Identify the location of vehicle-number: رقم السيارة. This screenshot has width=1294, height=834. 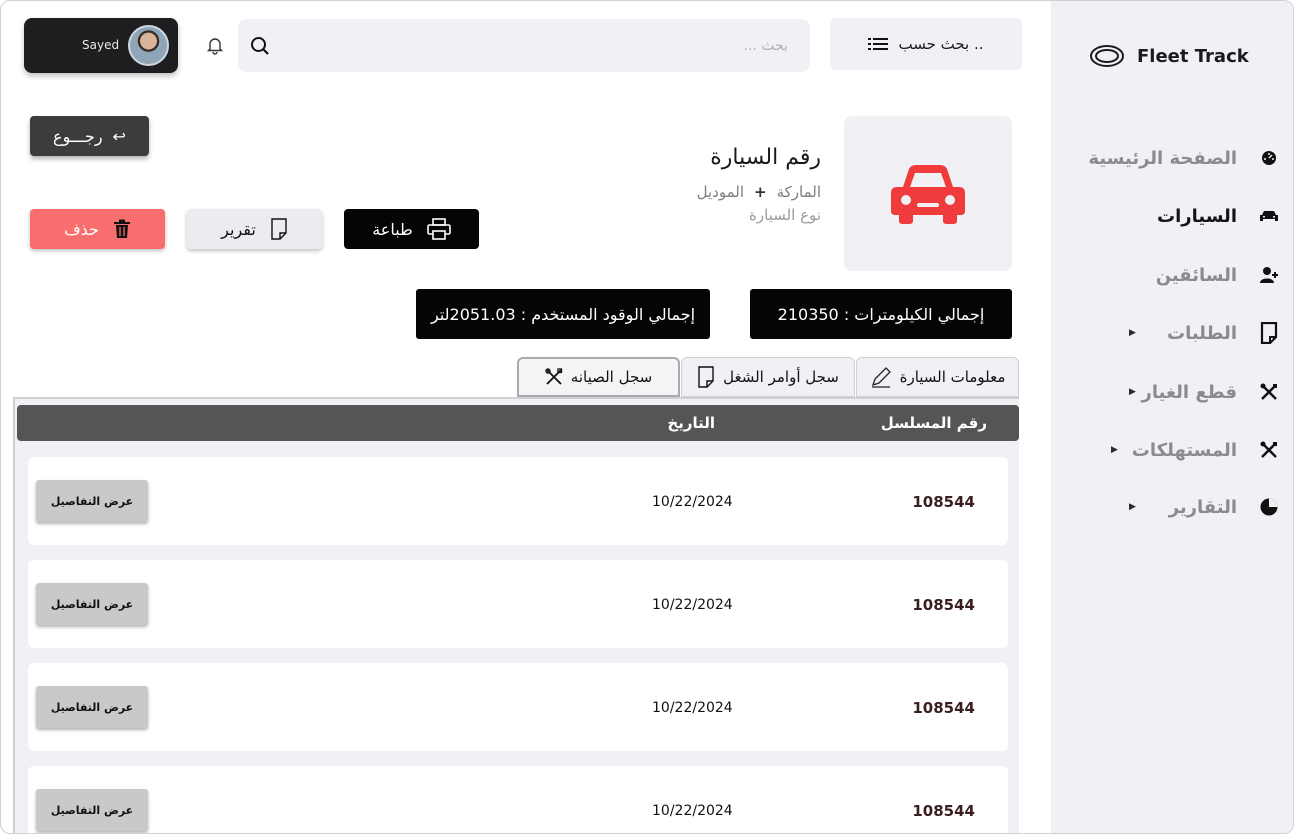
(765, 157).